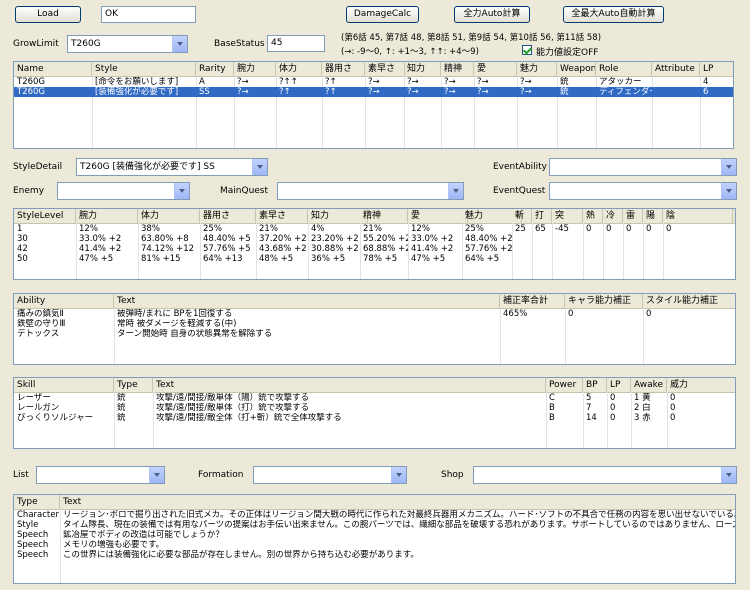 The image size is (750, 590). I want to click on chevron-down-icon, so click(455, 191).